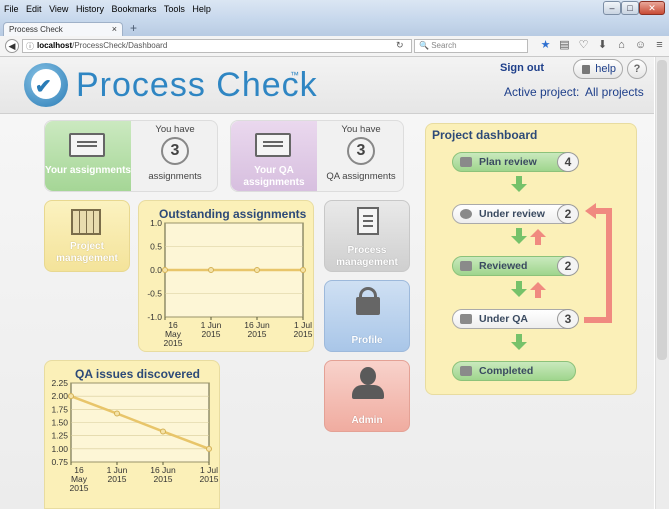 This screenshot has width=669, height=510. Describe the element at coordinates (156, 270) in the screenshot. I see `y-tick-label: 0.0` at that location.